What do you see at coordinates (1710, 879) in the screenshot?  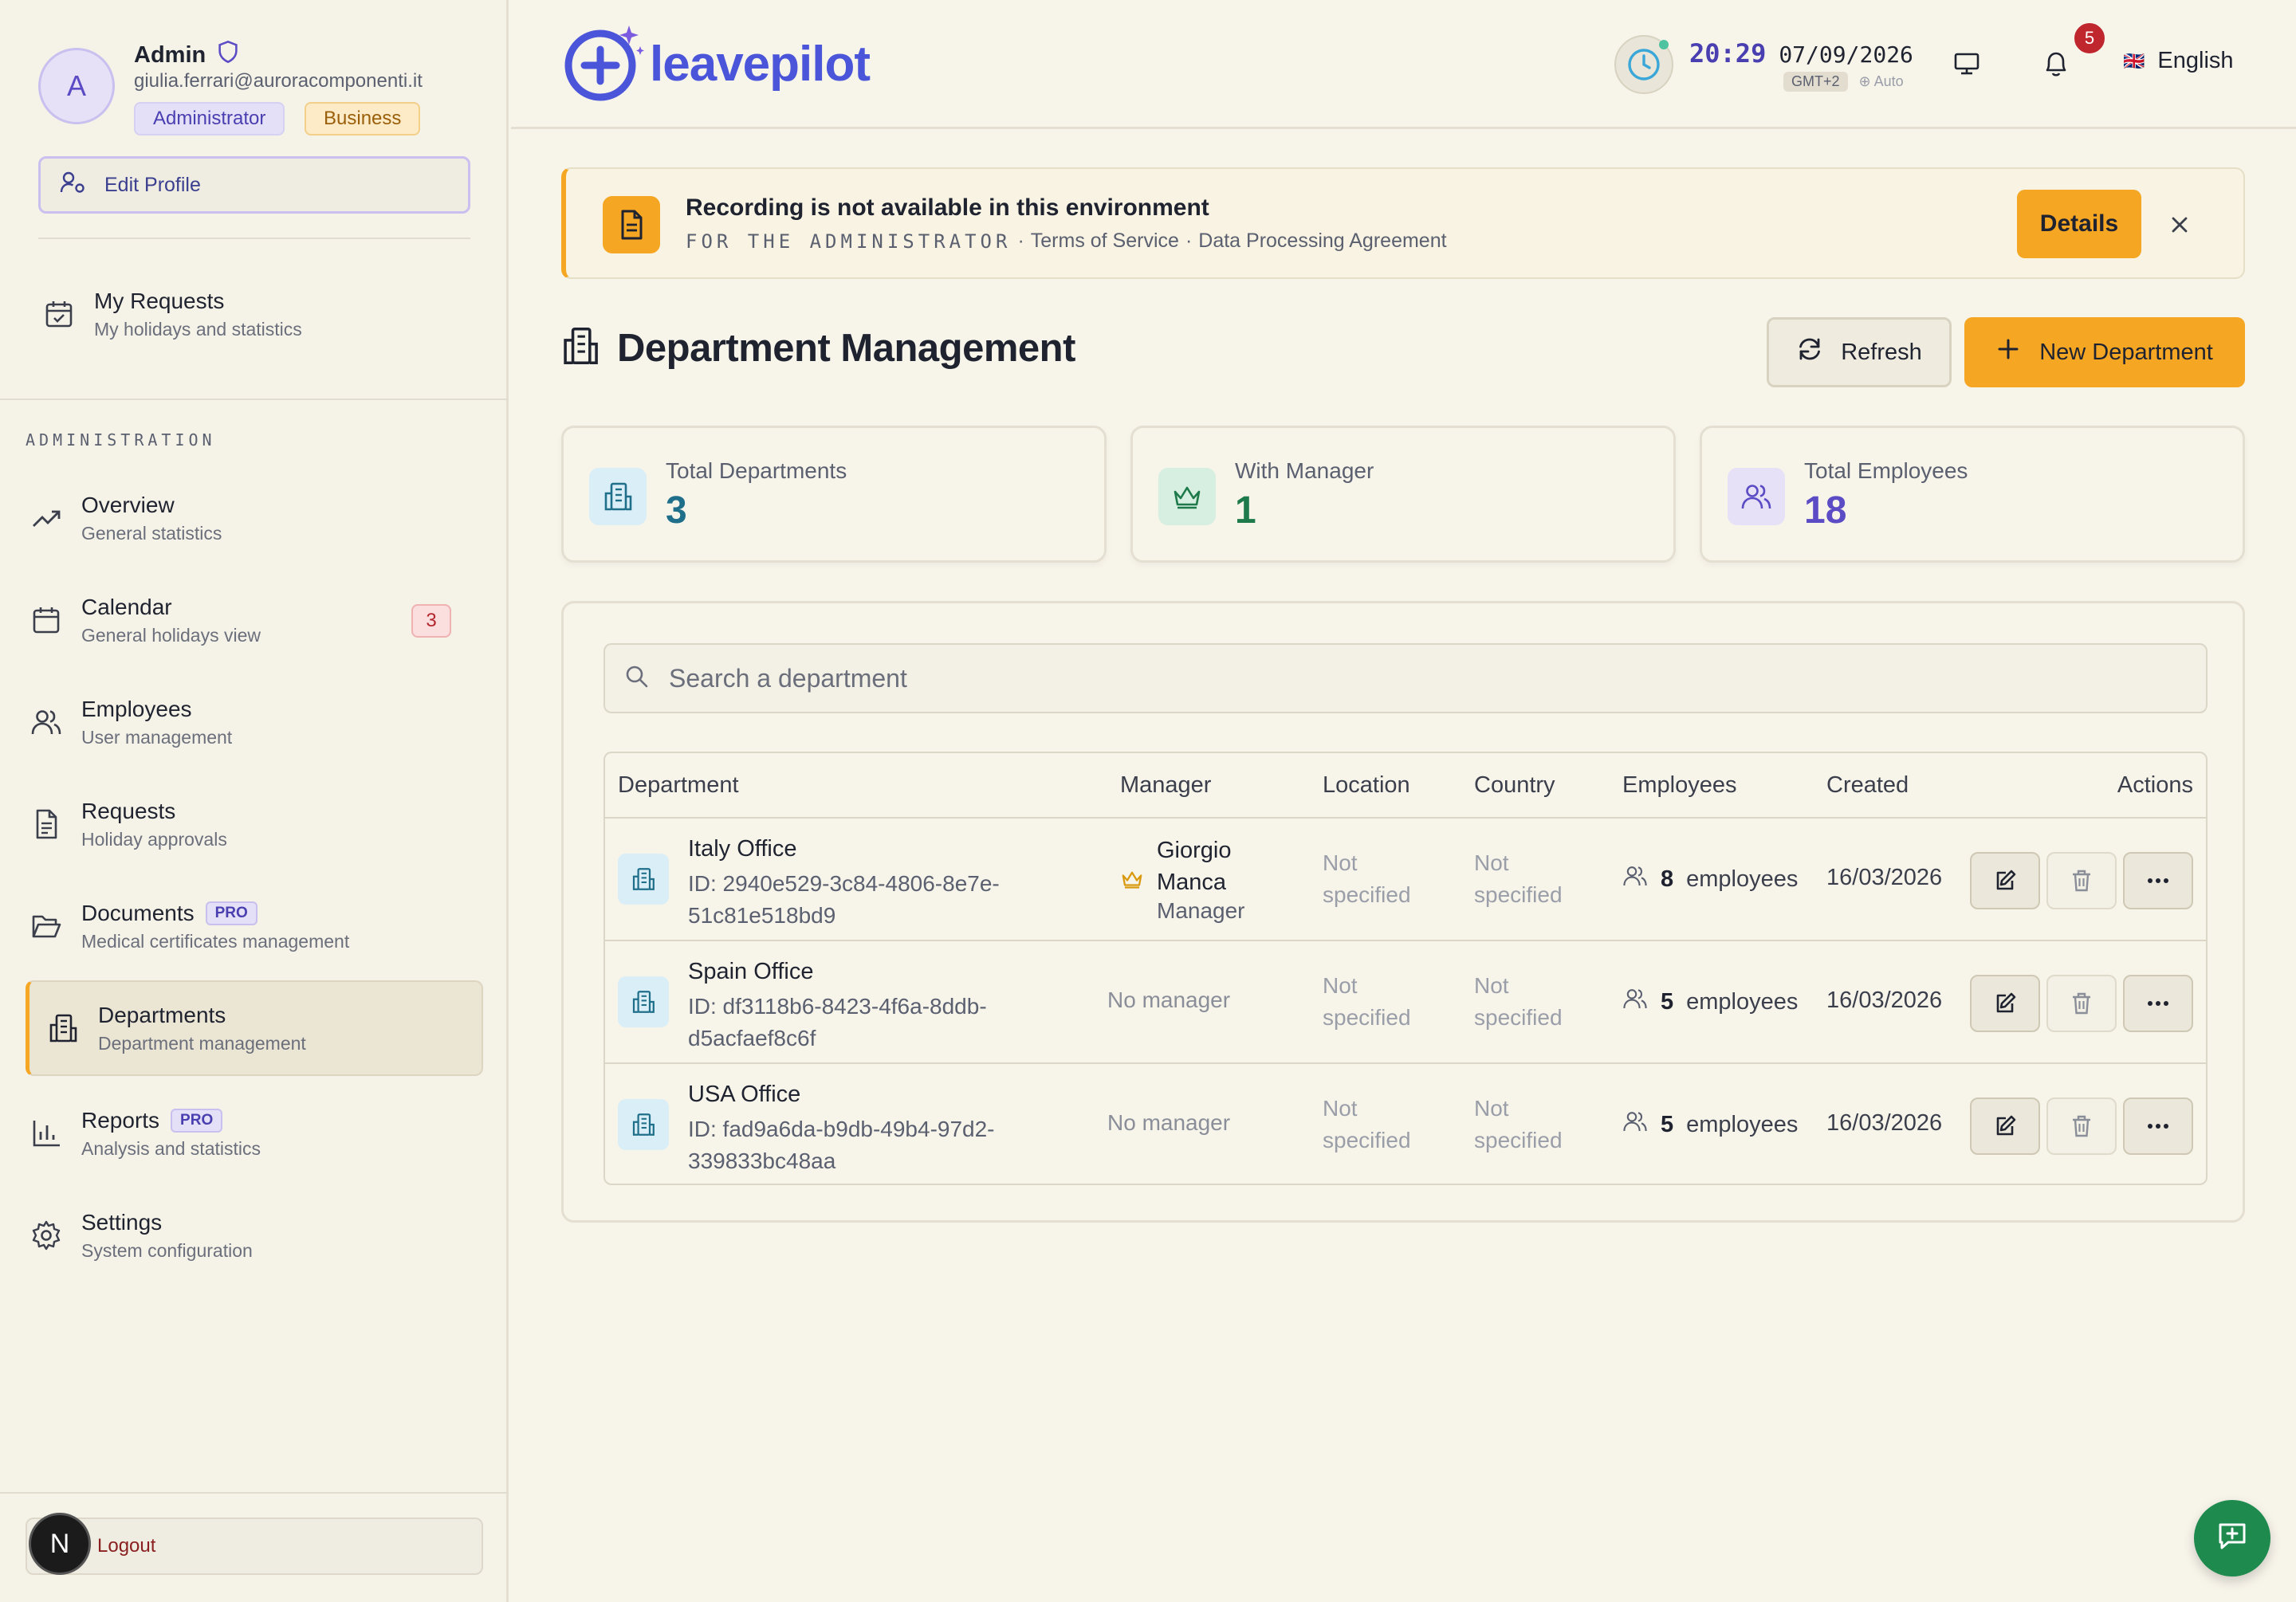 I see `employees-cell: 8 employees` at bounding box center [1710, 879].